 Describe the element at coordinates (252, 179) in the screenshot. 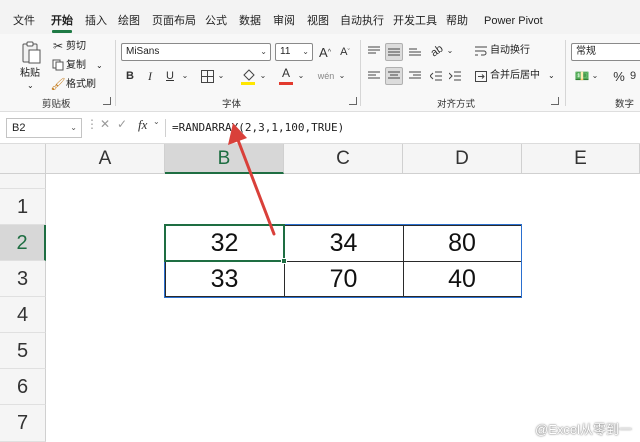

I see `annotation-arrow` at that location.